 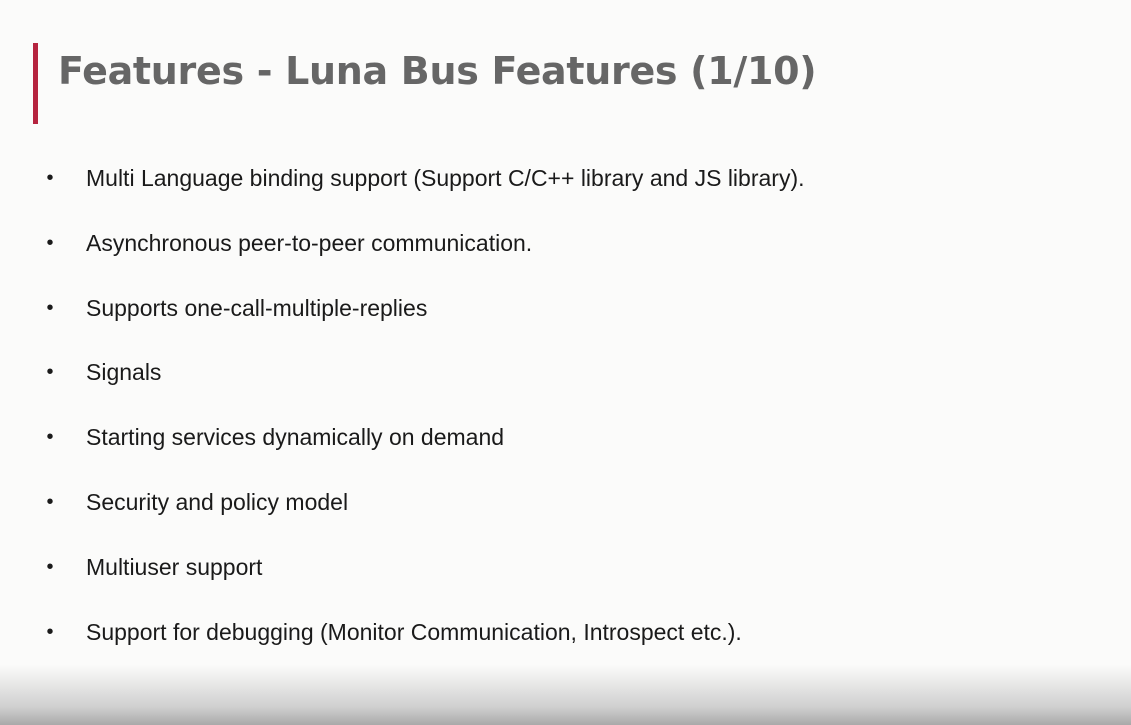 What do you see at coordinates (217, 501) in the screenshot?
I see `list-item-text: Security and policy model` at bounding box center [217, 501].